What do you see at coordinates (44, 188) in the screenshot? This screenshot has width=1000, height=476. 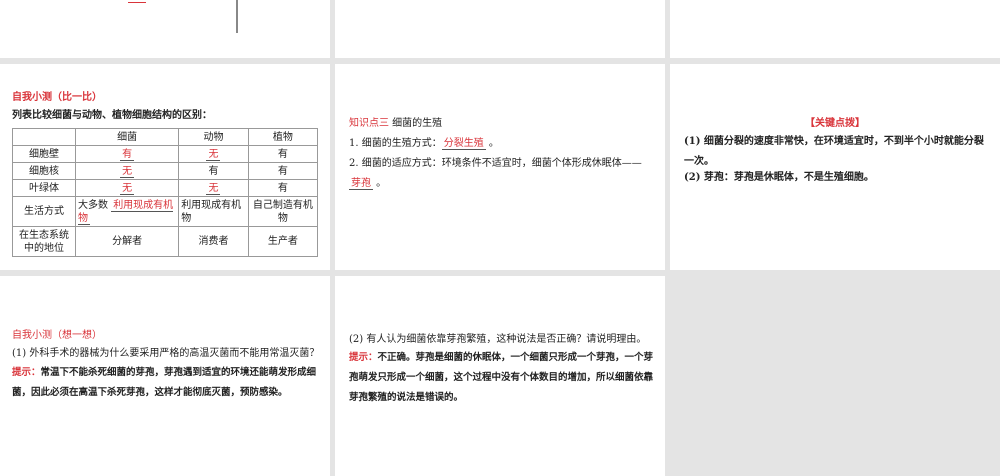 I see `row-label: 叶绿体` at bounding box center [44, 188].